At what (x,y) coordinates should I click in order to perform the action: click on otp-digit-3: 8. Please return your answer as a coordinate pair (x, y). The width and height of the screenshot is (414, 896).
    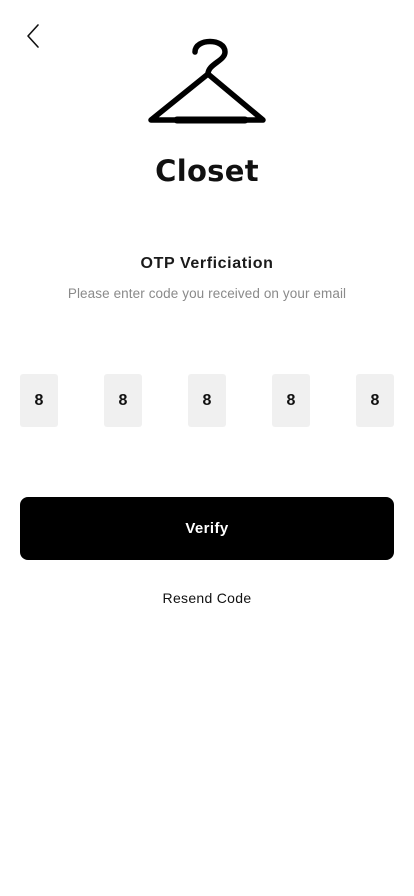
    Looking at the image, I should click on (207, 400).